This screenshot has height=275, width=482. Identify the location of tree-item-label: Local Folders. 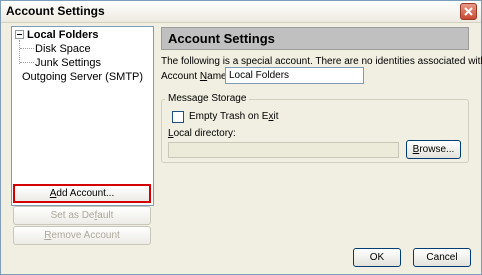
(63, 35).